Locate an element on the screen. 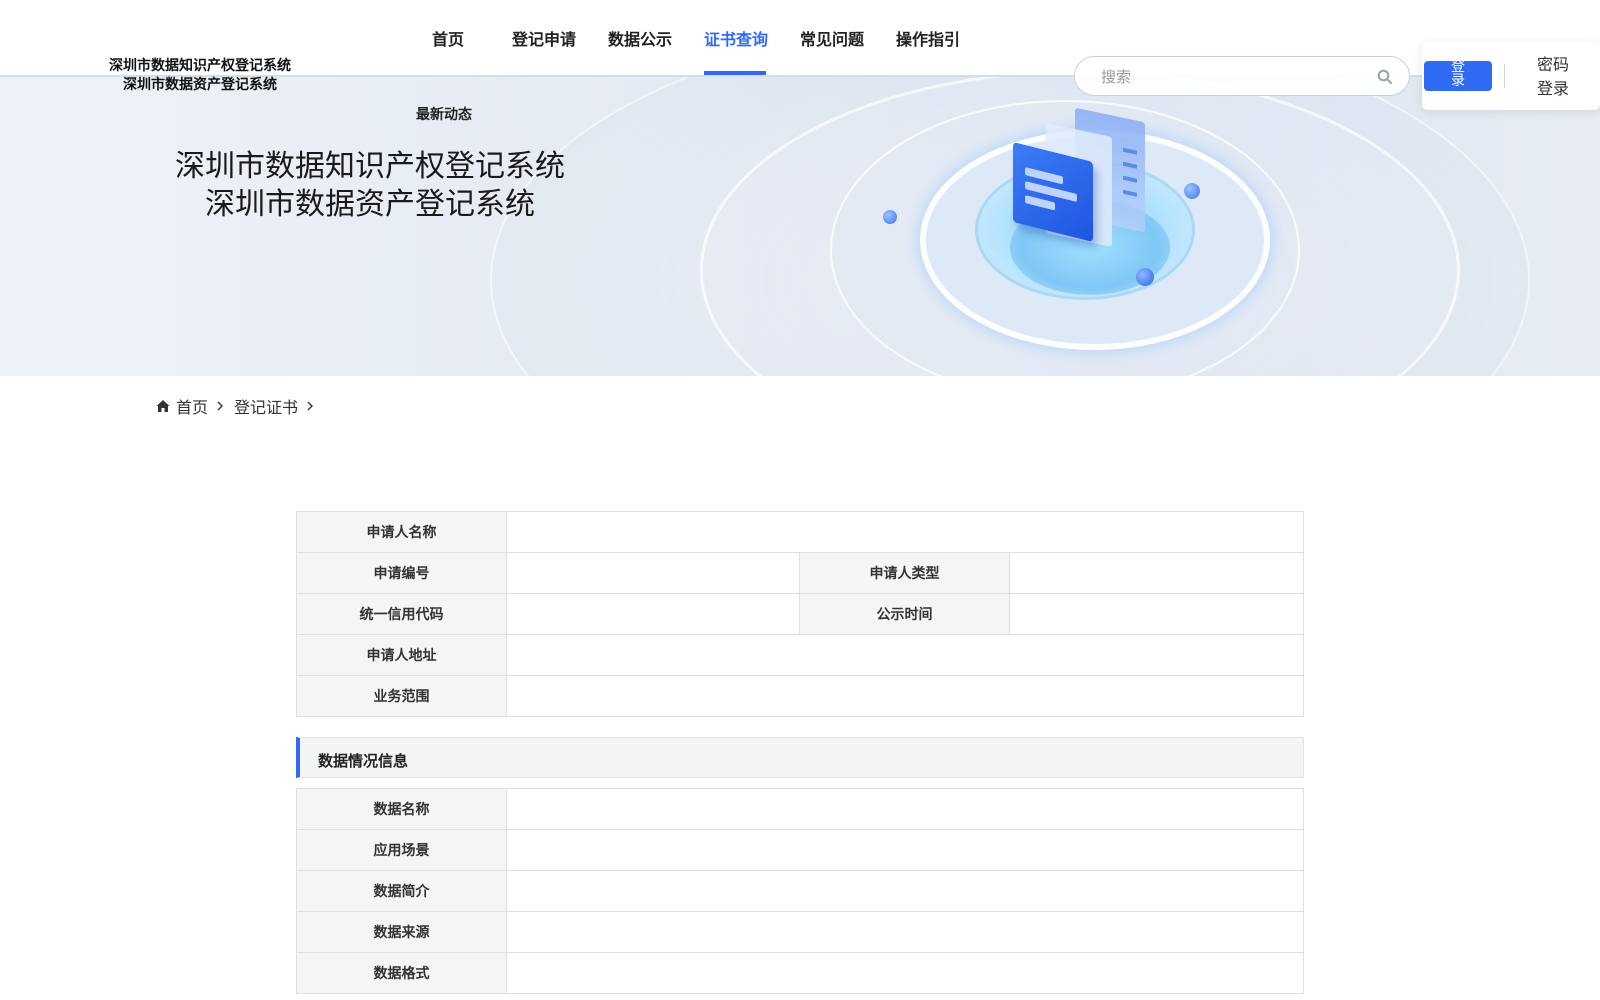  data-info-table: 数据名称 应用场景 数据简介 数据来源 数据格式 is located at coordinates (800, 891).